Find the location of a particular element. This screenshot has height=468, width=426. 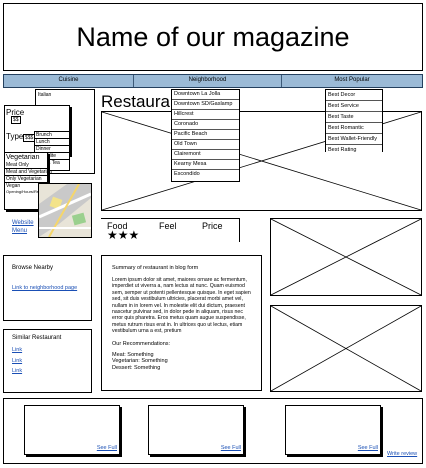

main-nav: Cuisine Neighborhood Most Popular is located at coordinates (213, 81).